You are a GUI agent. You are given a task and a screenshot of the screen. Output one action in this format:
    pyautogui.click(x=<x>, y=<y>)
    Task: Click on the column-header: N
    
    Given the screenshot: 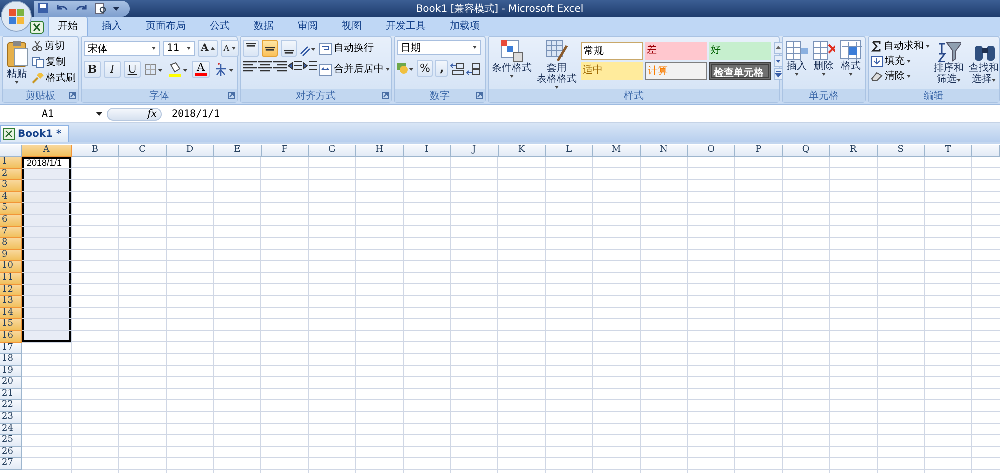 What is the action you would take?
    pyautogui.click(x=664, y=151)
    